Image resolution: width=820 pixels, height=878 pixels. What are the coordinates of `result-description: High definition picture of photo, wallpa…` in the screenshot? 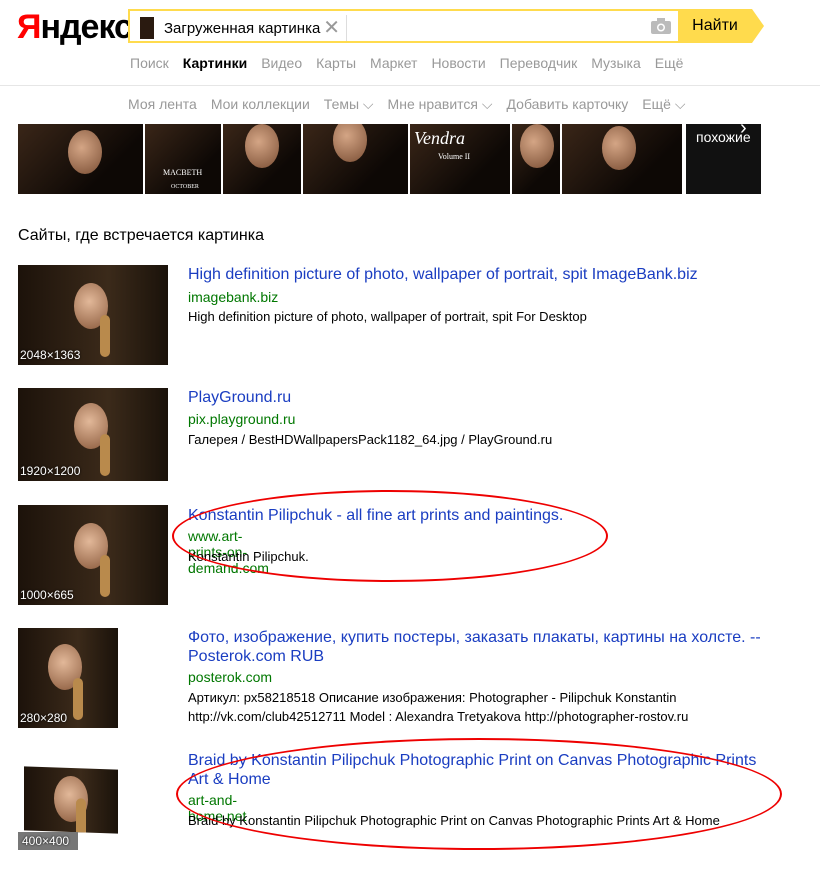 It's located at (387, 316).